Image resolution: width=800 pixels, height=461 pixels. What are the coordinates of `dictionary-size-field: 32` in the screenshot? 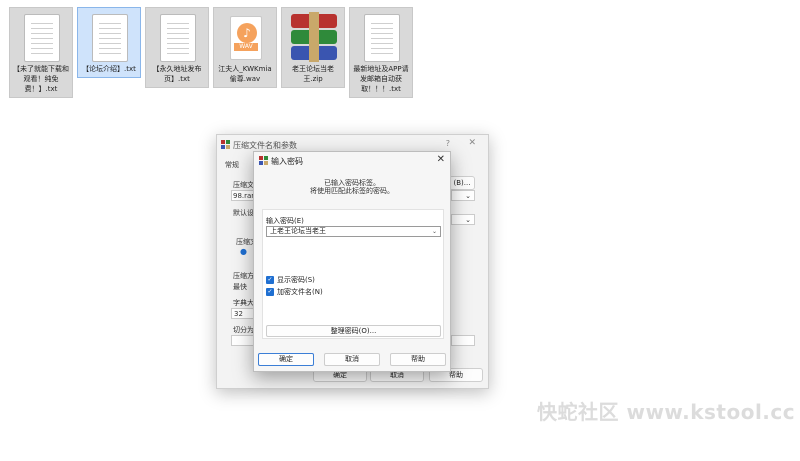 It's located at (243, 313).